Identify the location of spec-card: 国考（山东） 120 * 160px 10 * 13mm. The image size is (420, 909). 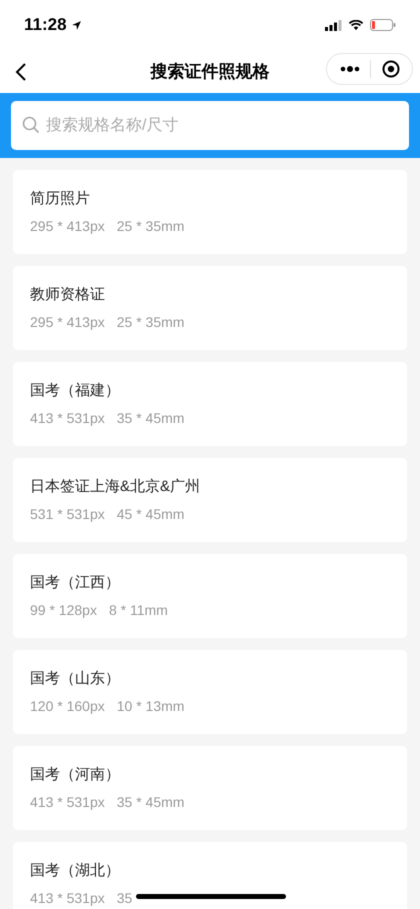
(210, 692).